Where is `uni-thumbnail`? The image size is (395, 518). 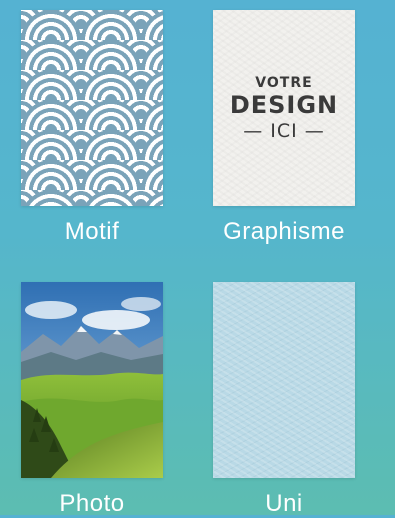
uni-thumbnail is located at coordinates (284, 380).